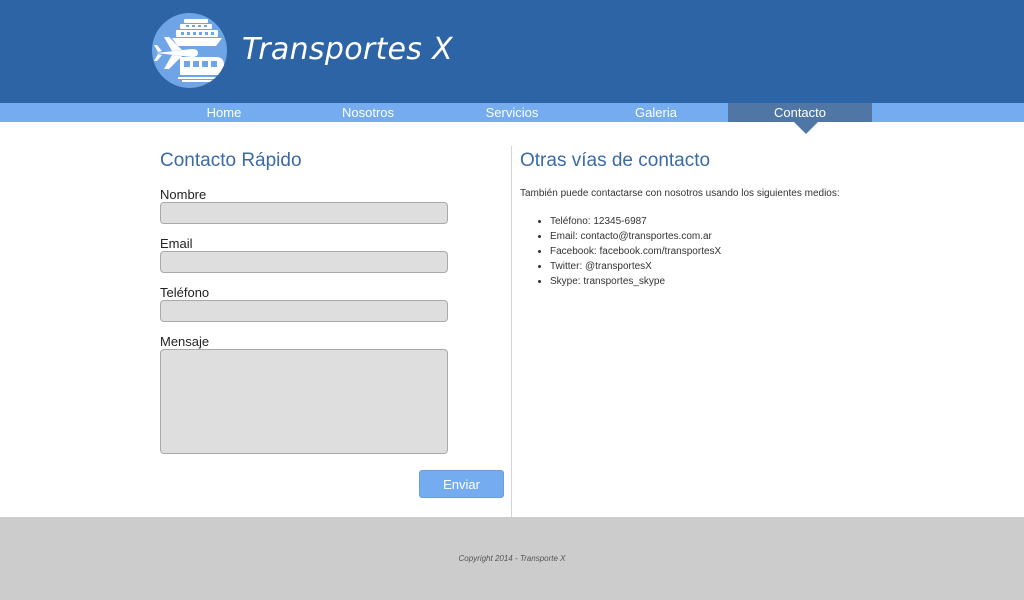  Describe the element at coordinates (231, 160) in the screenshot. I see `form-title: Contacto Rápido` at that location.